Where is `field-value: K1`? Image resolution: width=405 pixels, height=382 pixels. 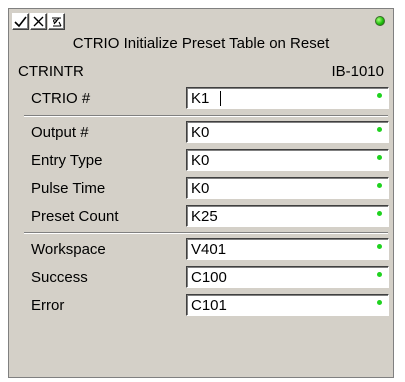
field-value: K1 is located at coordinates (200, 98).